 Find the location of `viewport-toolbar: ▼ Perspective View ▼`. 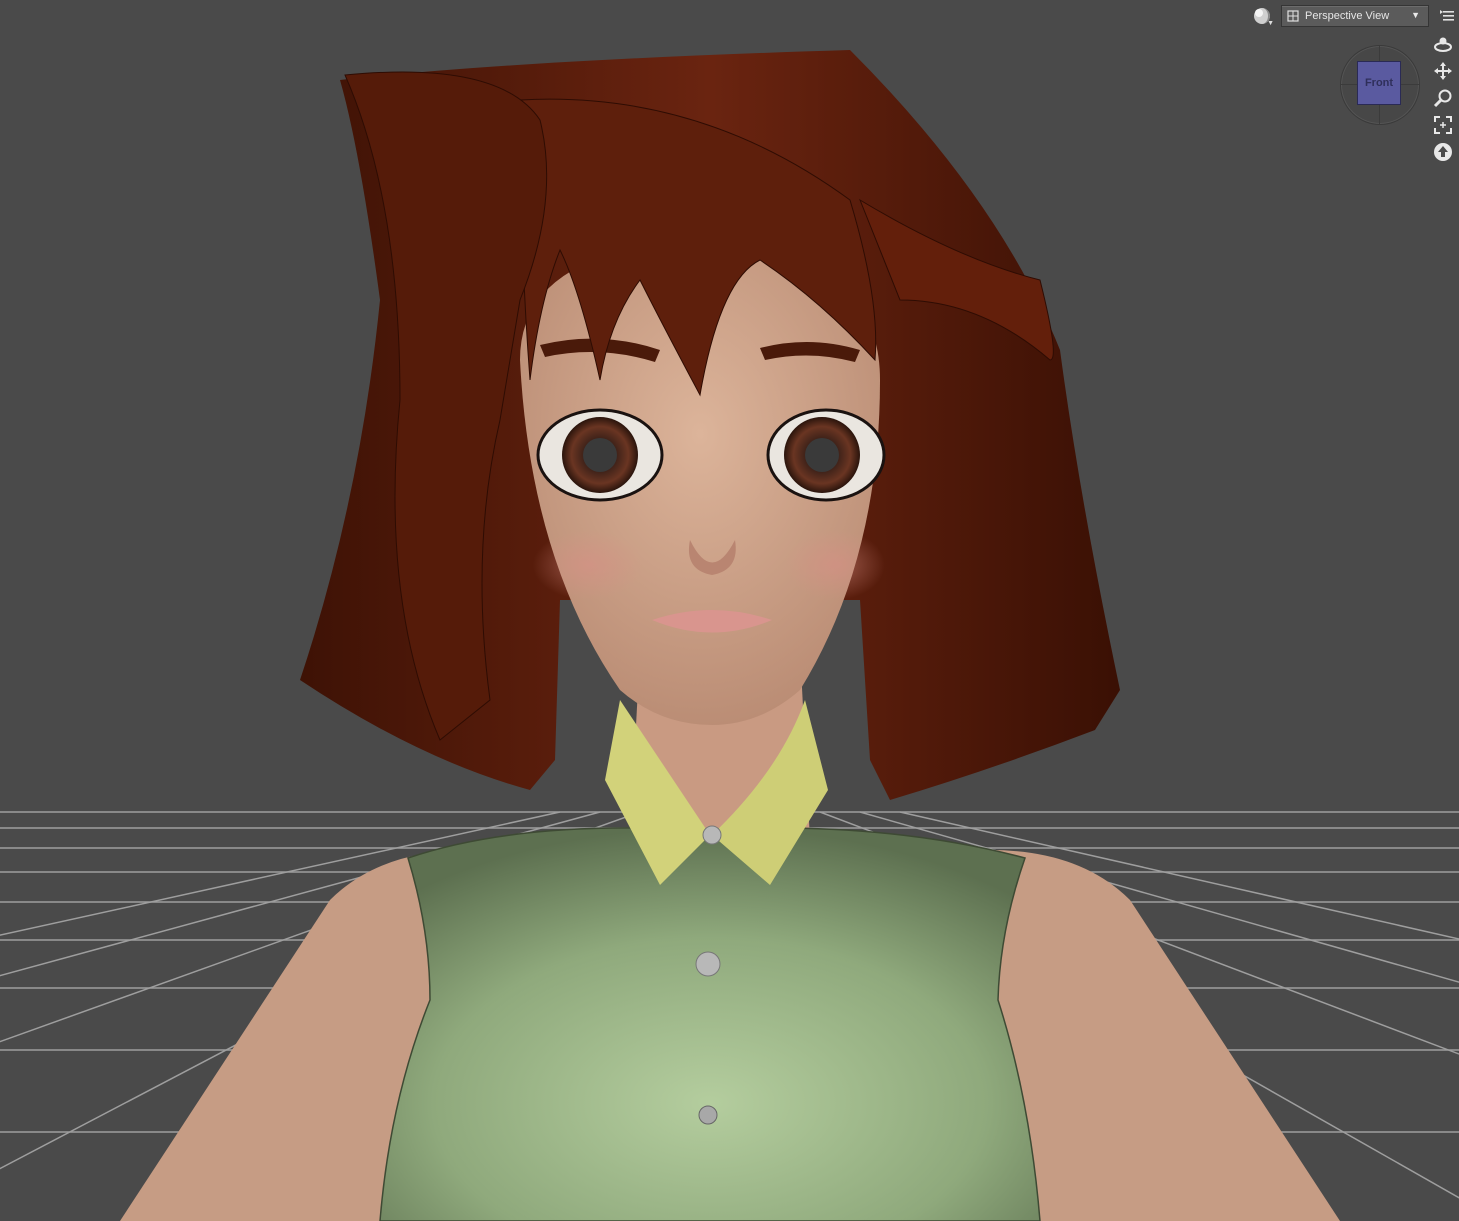

viewport-toolbar: ▼ Perspective View ▼ is located at coordinates (1354, 16).